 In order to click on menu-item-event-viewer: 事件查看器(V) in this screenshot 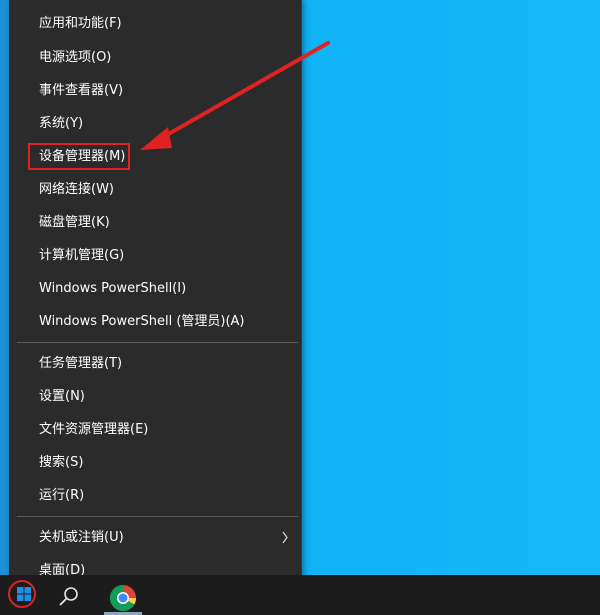, I will do `click(155, 90)`.